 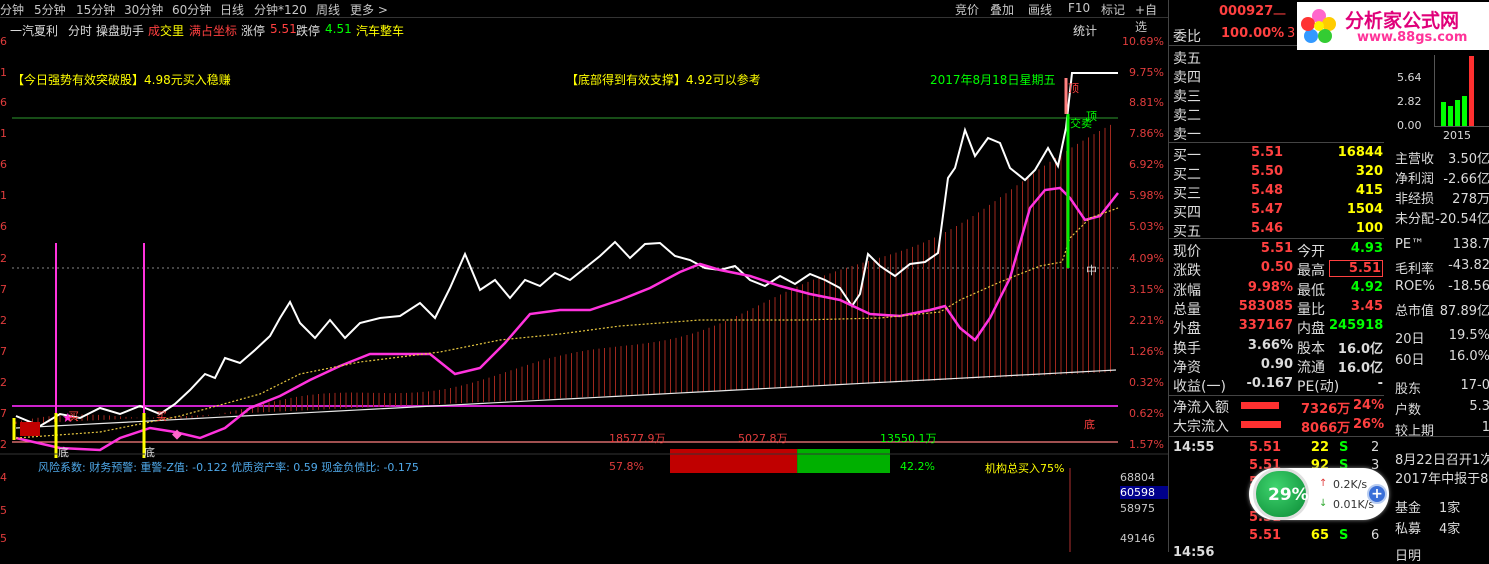 I want to click on flow-green-pct: 42.2%, so click(x=917, y=466).